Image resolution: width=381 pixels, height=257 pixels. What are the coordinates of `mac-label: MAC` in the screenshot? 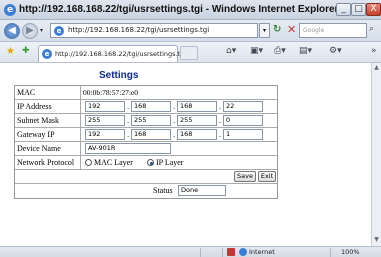 It's located at (48, 92).